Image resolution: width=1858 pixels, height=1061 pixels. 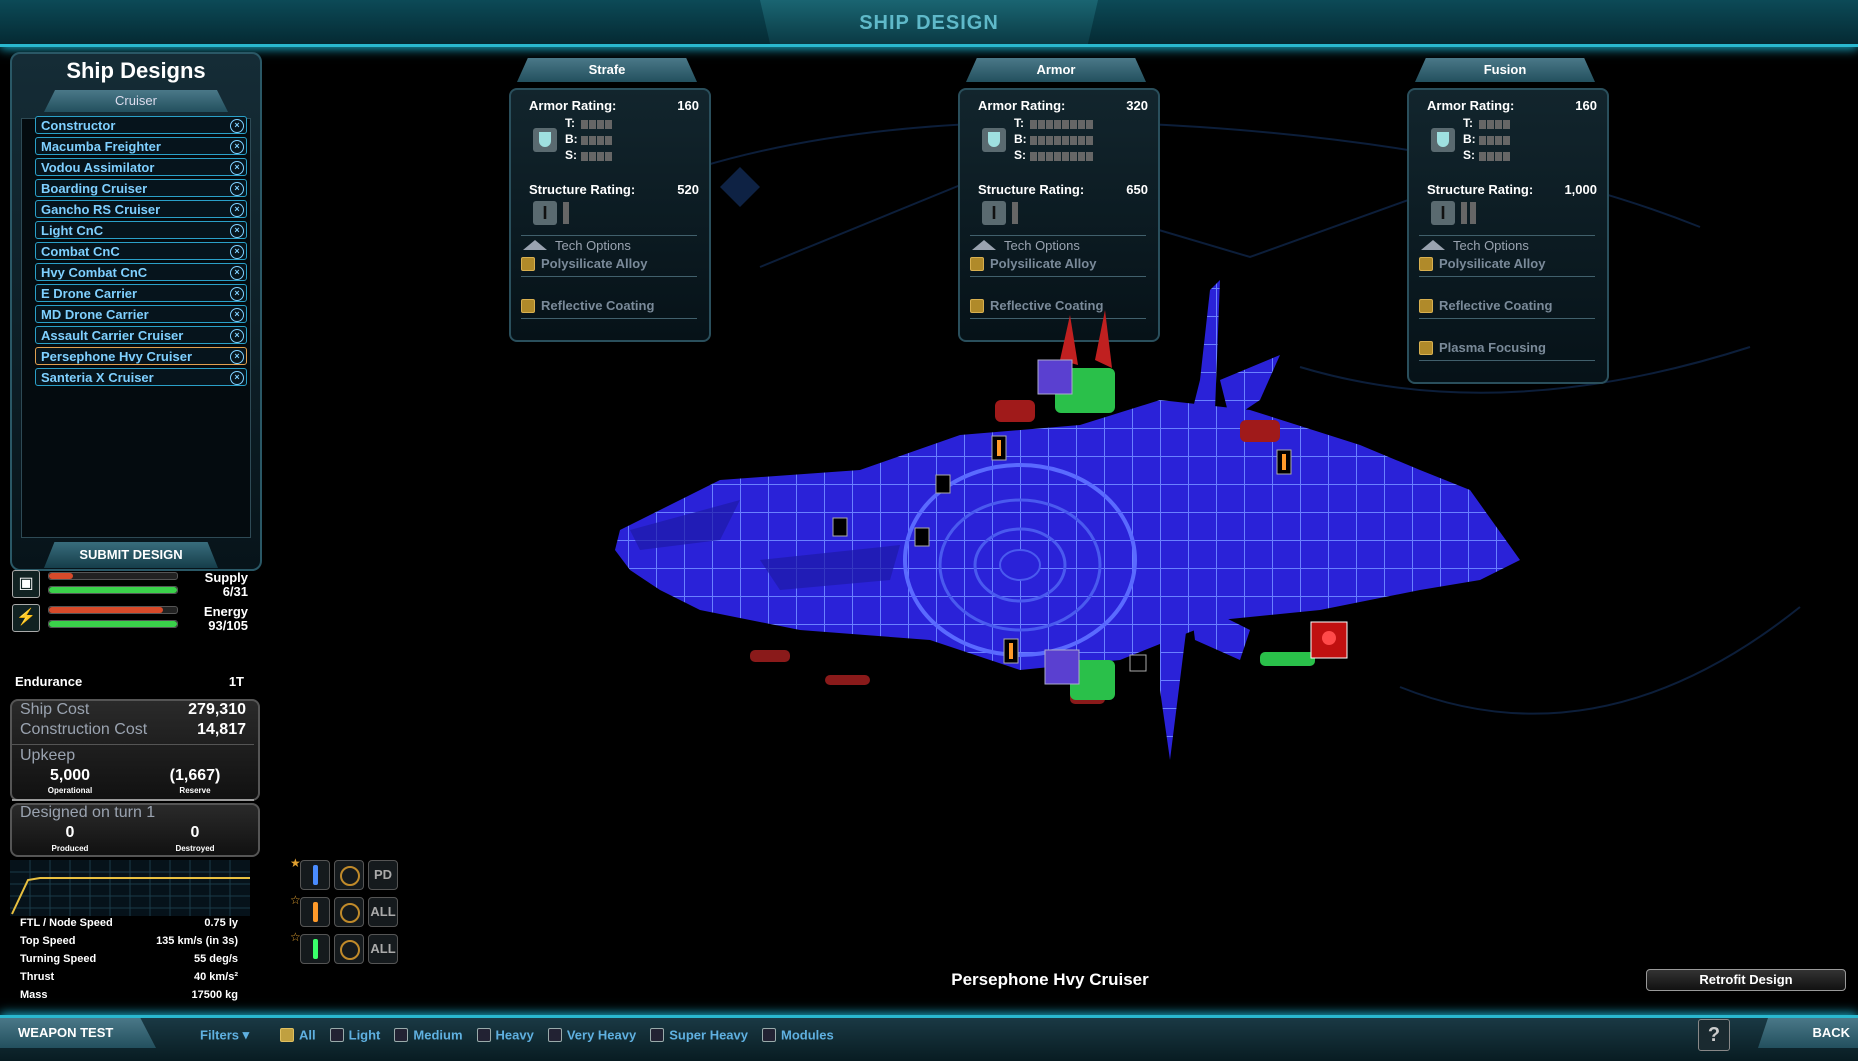 I want to click on design-list-item: MD Drone Carrier ×, so click(x=141, y=314).